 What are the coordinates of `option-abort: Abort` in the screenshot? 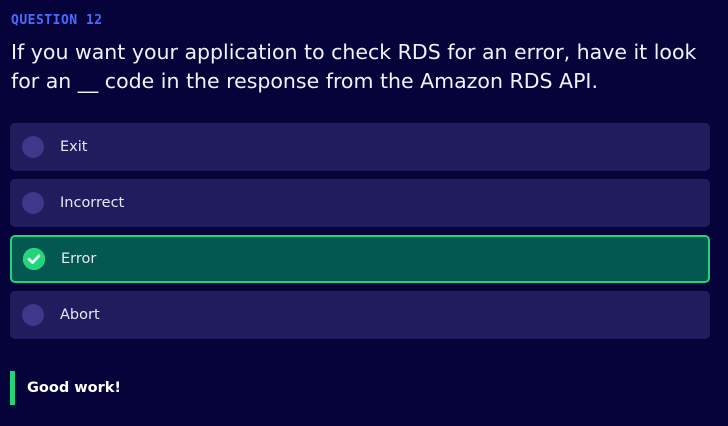 It's located at (360, 315).